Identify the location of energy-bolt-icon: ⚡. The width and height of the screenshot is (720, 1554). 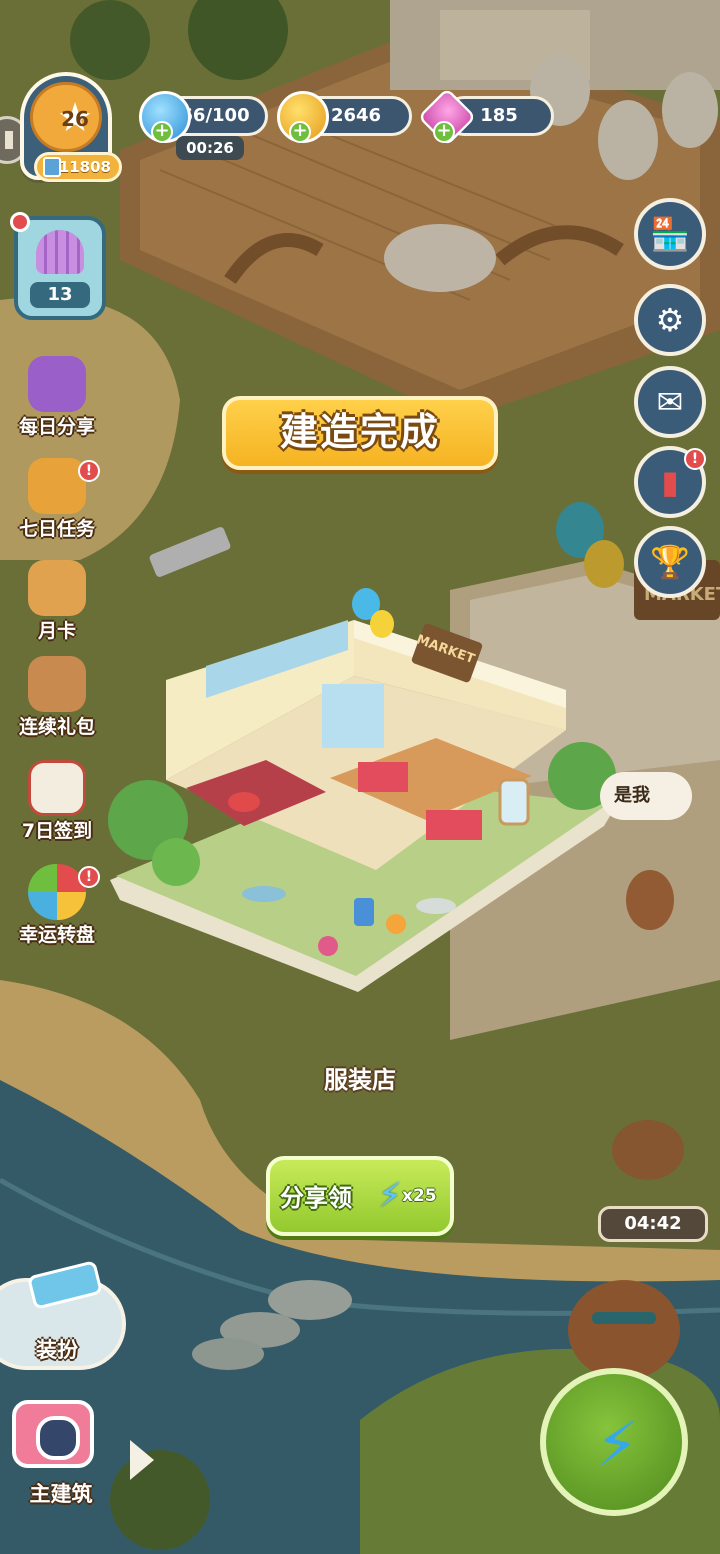
(617, 1444).